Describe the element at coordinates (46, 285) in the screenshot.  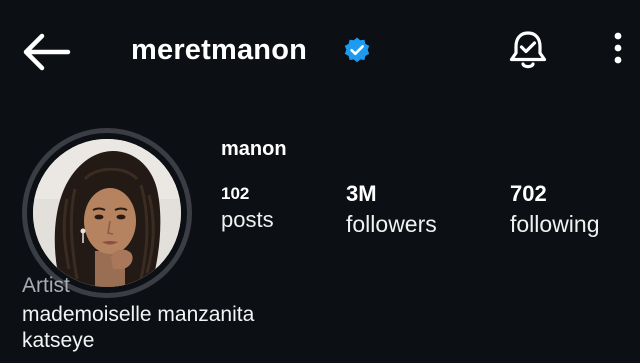
I see `profile-category: Artist` at that location.